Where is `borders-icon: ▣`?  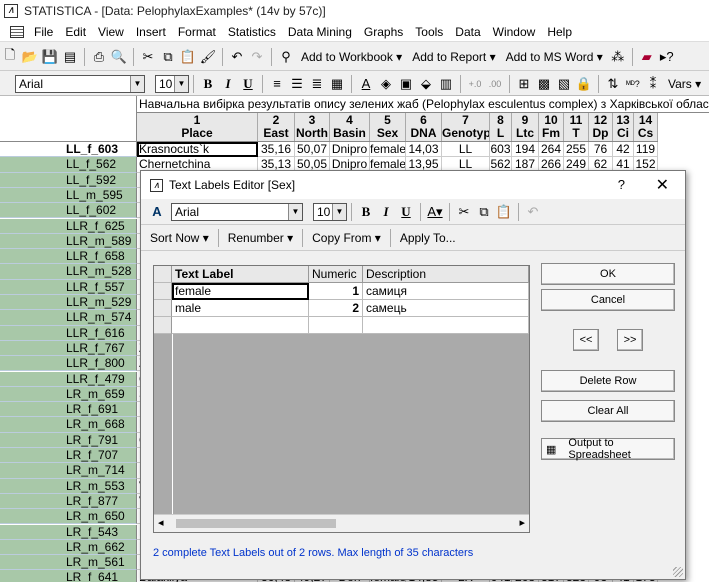 borders-icon: ▣ is located at coordinates (406, 84).